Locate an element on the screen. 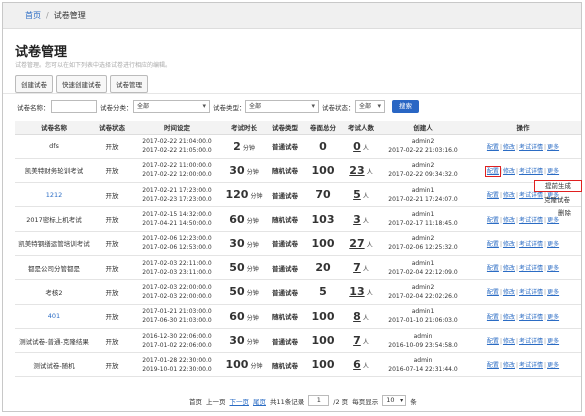  exam-duration: 100 分钟 is located at coordinates (244, 365).